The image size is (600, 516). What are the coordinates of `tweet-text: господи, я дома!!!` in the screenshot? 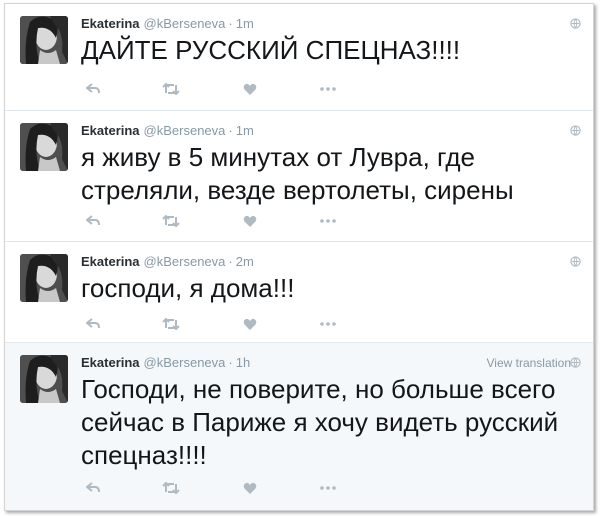 It's located at (188, 288).